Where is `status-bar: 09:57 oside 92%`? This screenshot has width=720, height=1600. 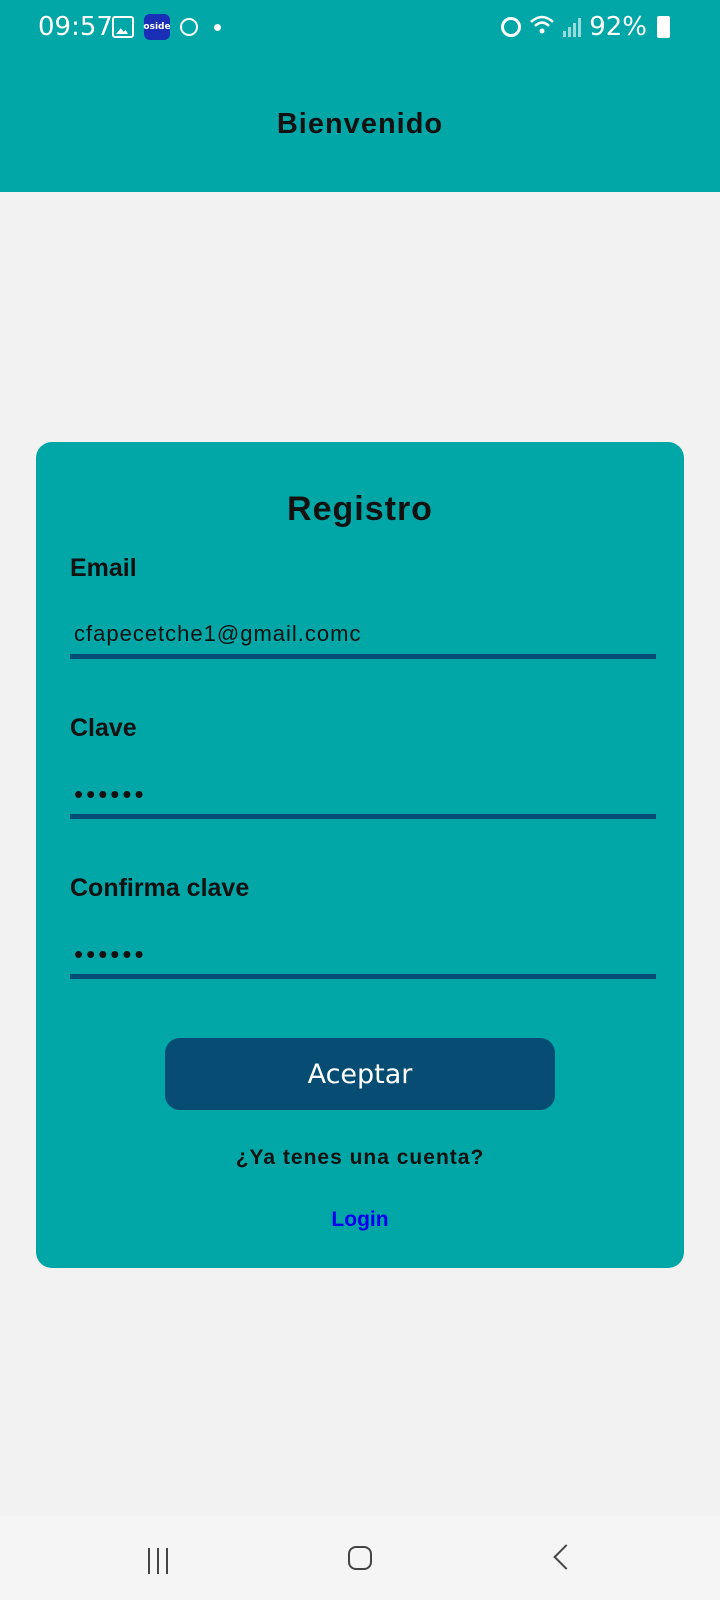 status-bar: 09:57 oside 92% is located at coordinates (360, 28).